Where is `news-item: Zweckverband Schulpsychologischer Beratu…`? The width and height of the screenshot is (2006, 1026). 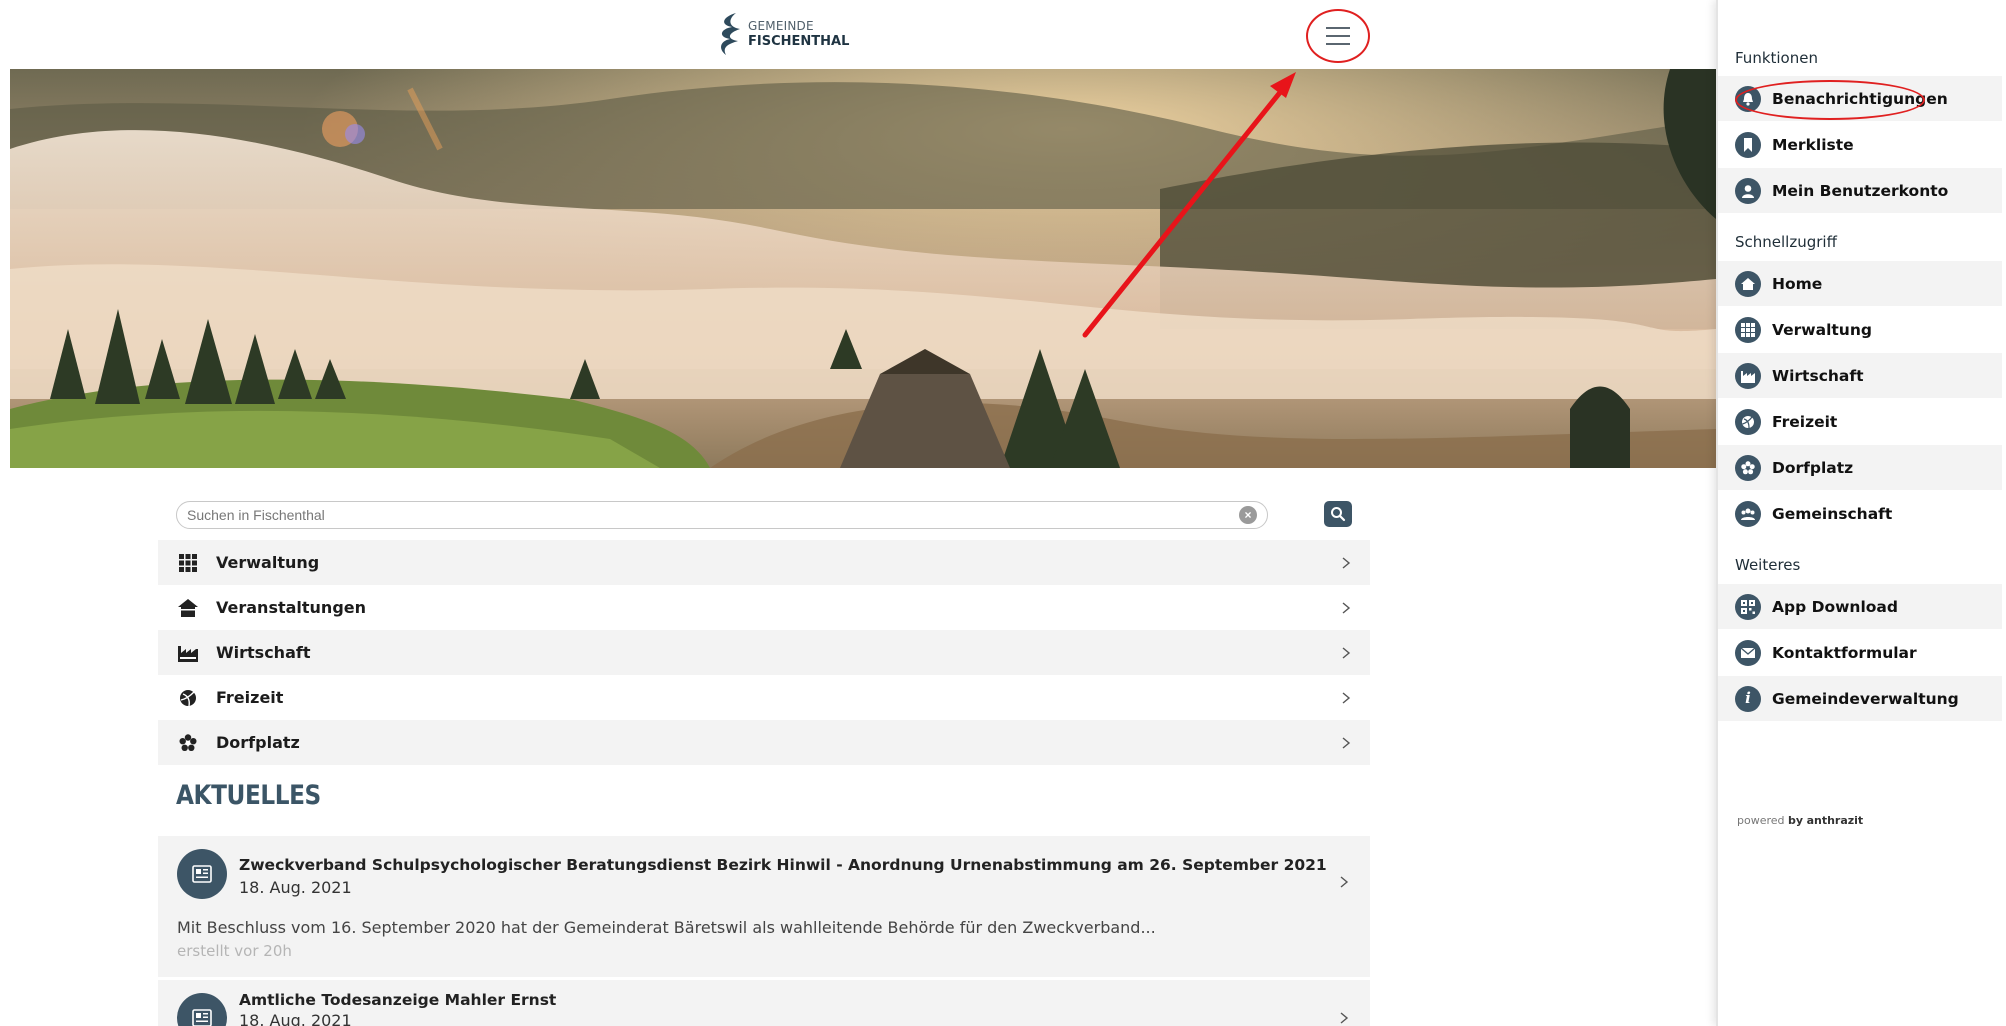
news-item: Zweckverband Schulpsychologischer Beratu… is located at coordinates (764, 906).